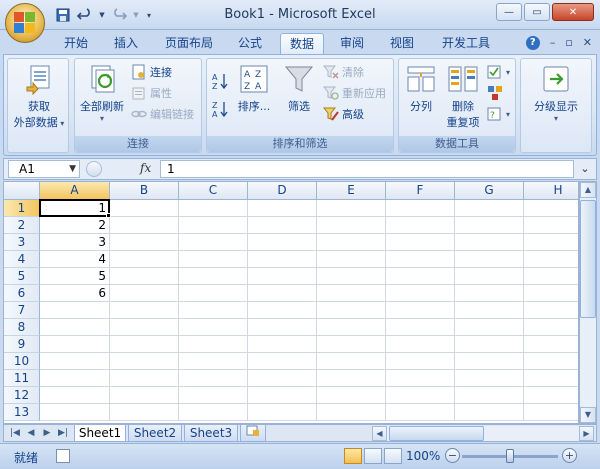 This screenshot has width=600, height=469. Describe the element at coordinates (551, 191) in the screenshot. I see `column-header-h: H` at that location.